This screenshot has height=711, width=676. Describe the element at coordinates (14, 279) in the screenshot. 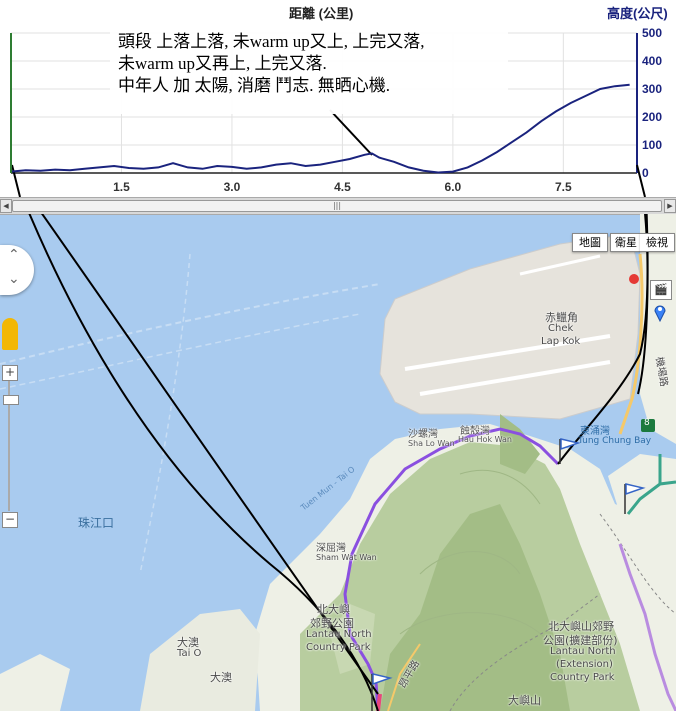

I see `pan-down-icon: ⌄` at that location.